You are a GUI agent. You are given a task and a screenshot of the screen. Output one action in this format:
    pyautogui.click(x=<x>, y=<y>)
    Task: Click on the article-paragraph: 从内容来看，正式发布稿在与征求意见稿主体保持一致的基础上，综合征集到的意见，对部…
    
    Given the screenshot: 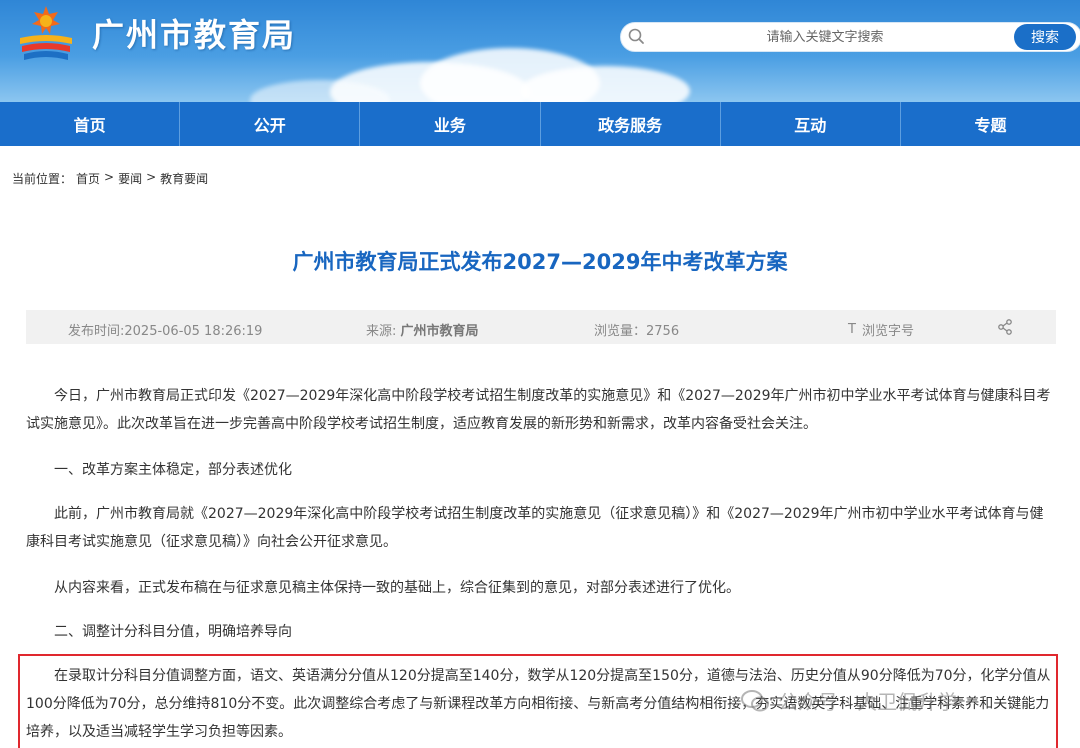 What is the action you would take?
    pyautogui.click(x=397, y=588)
    